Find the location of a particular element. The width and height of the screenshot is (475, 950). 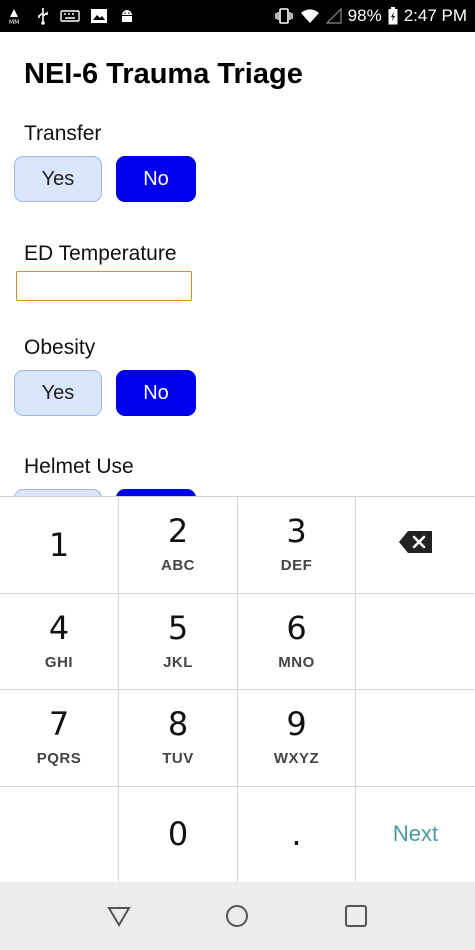

key-number: 2 is located at coordinates (178, 531).